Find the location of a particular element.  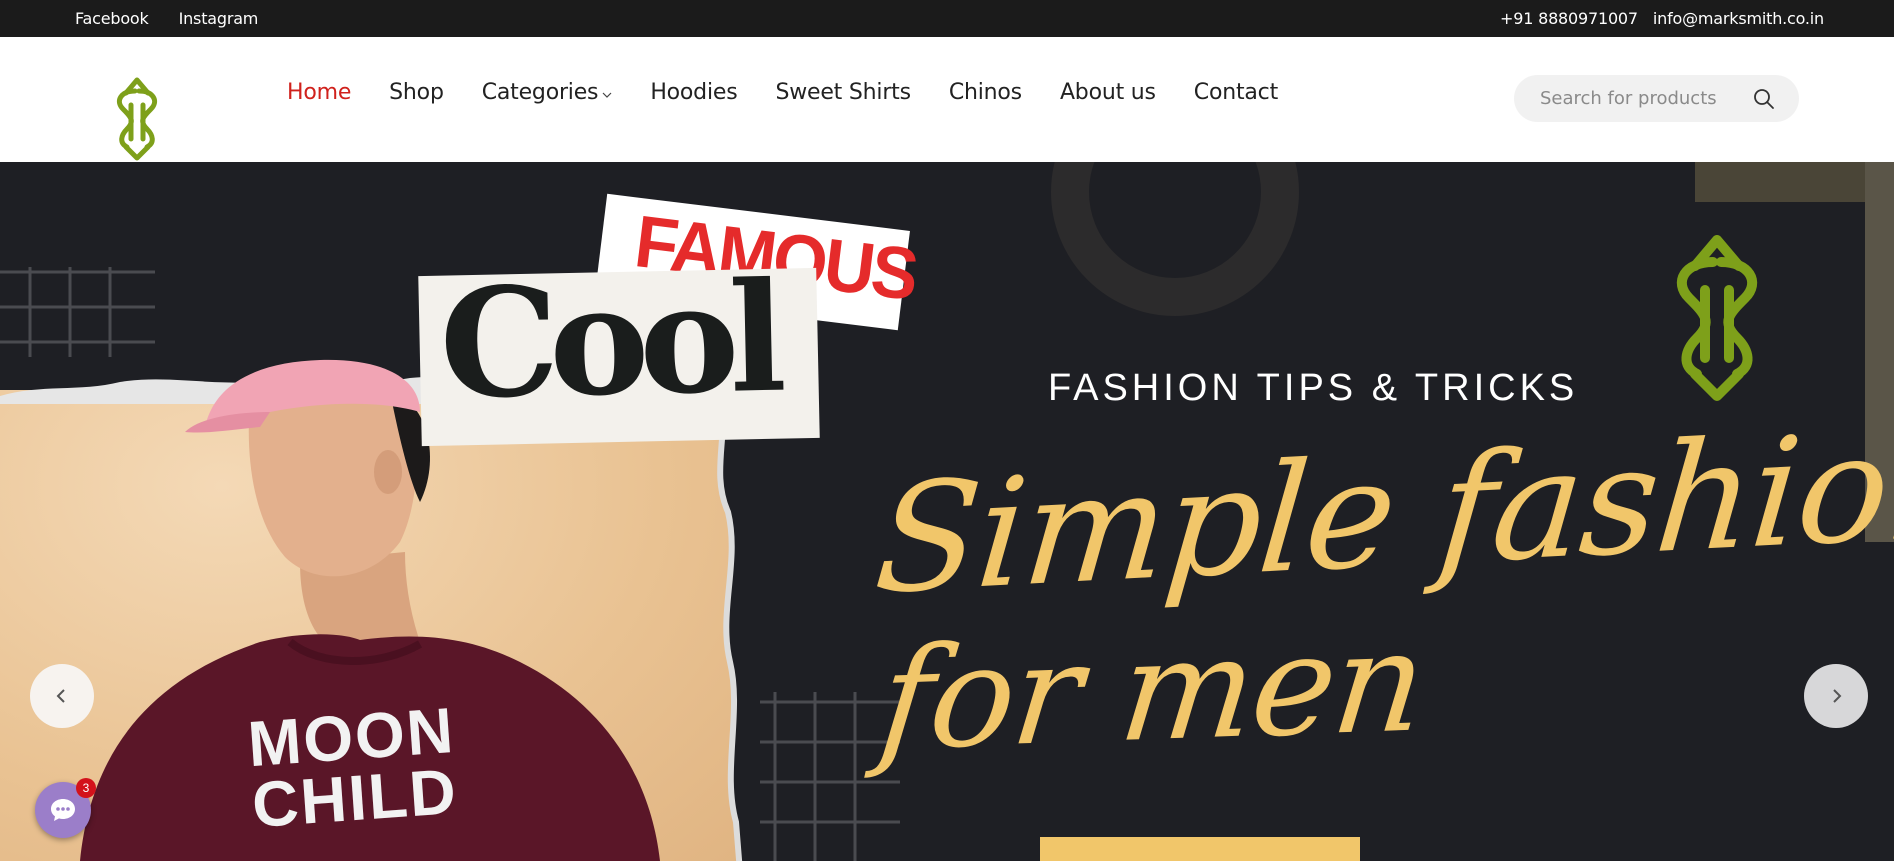

nav-item-hoodies: Hoodies is located at coordinates (693, 92).